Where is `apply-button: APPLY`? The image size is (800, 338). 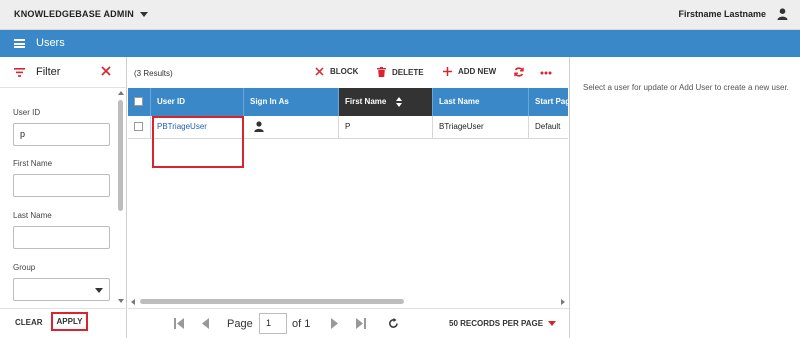
apply-button: APPLY is located at coordinates (69, 321).